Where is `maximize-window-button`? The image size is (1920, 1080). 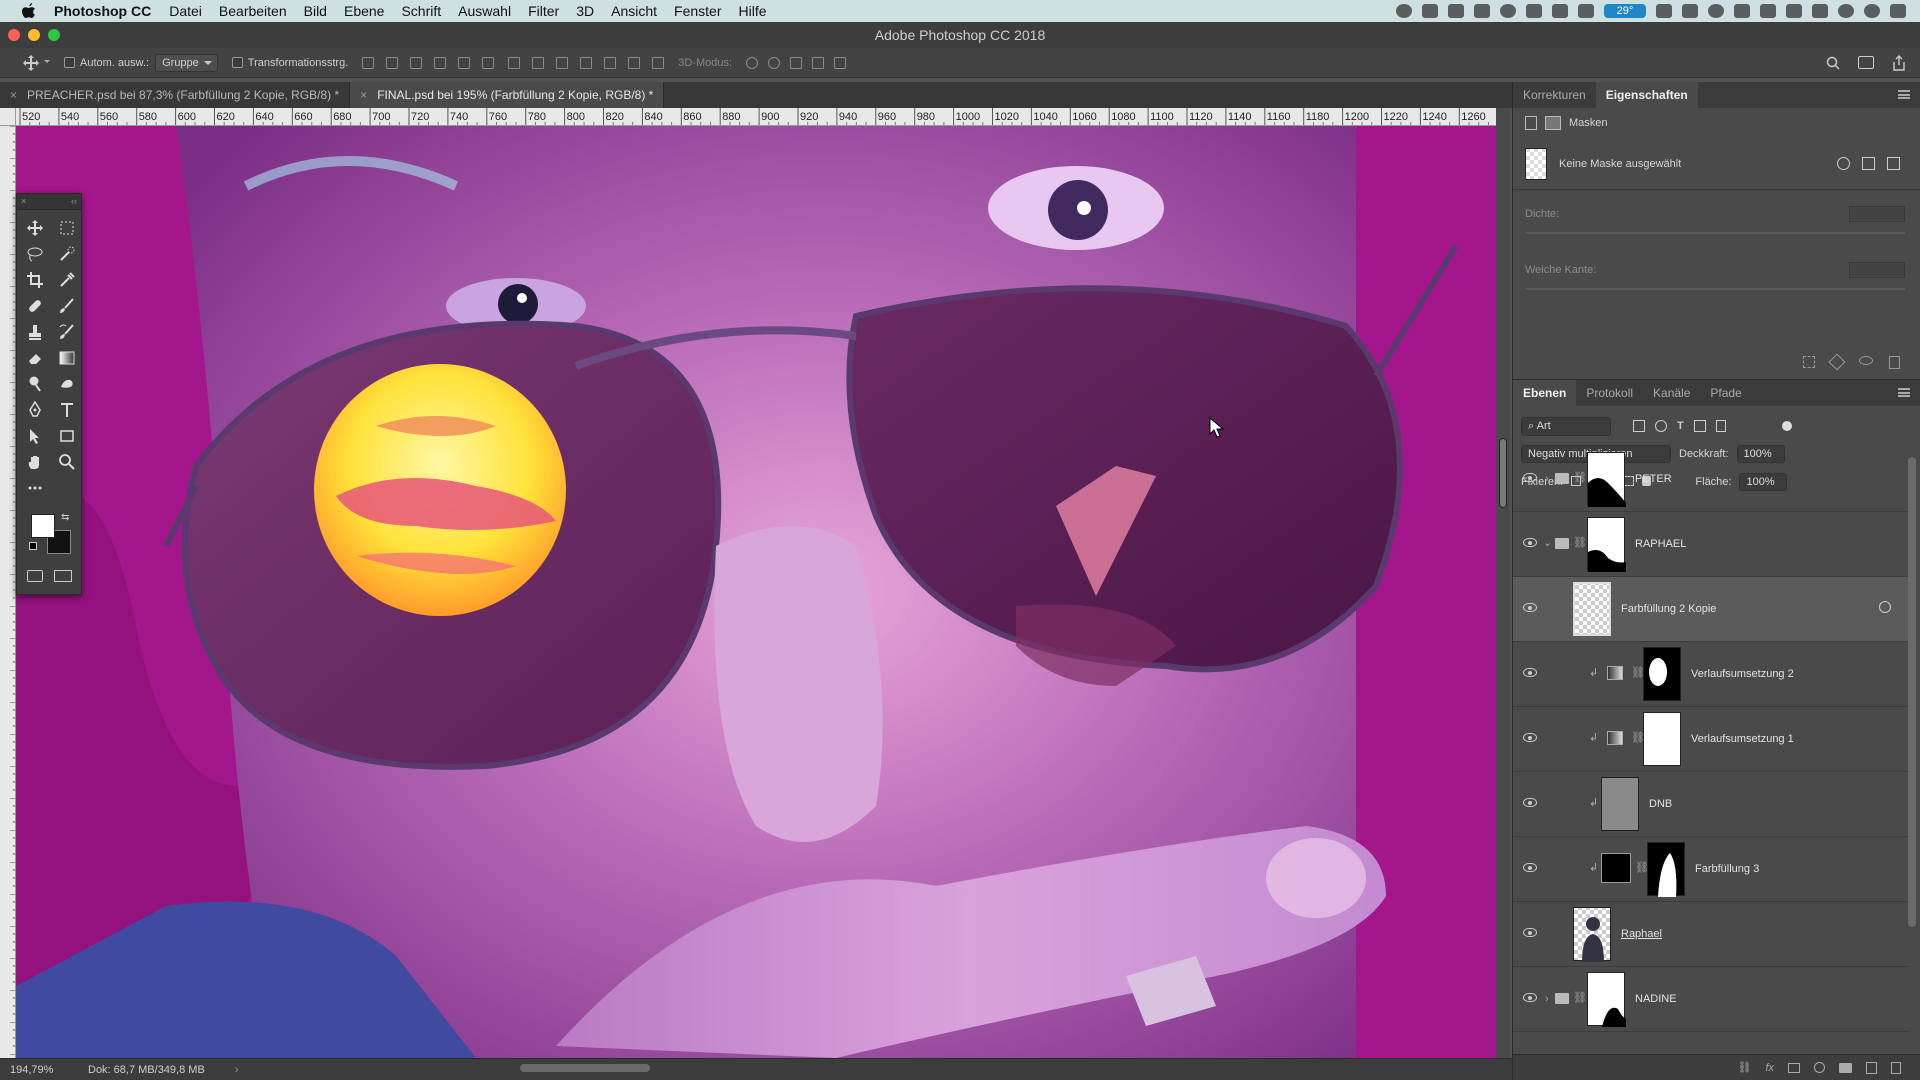
maximize-window-button is located at coordinates (54, 35).